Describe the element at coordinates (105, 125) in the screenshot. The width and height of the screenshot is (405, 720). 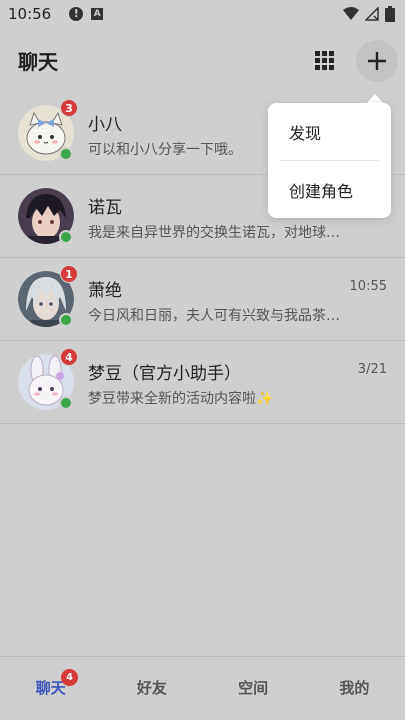
I see `chat-name: 小八` at that location.